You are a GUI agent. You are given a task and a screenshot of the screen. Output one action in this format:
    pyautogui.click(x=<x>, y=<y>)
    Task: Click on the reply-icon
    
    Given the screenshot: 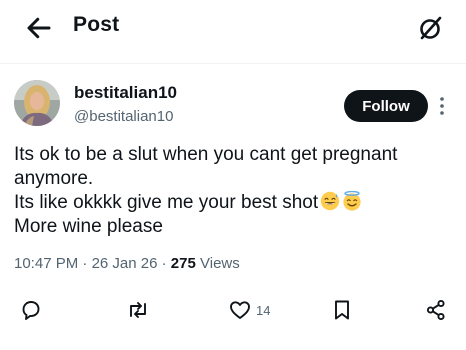 What is the action you would take?
    pyautogui.click(x=31, y=310)
    